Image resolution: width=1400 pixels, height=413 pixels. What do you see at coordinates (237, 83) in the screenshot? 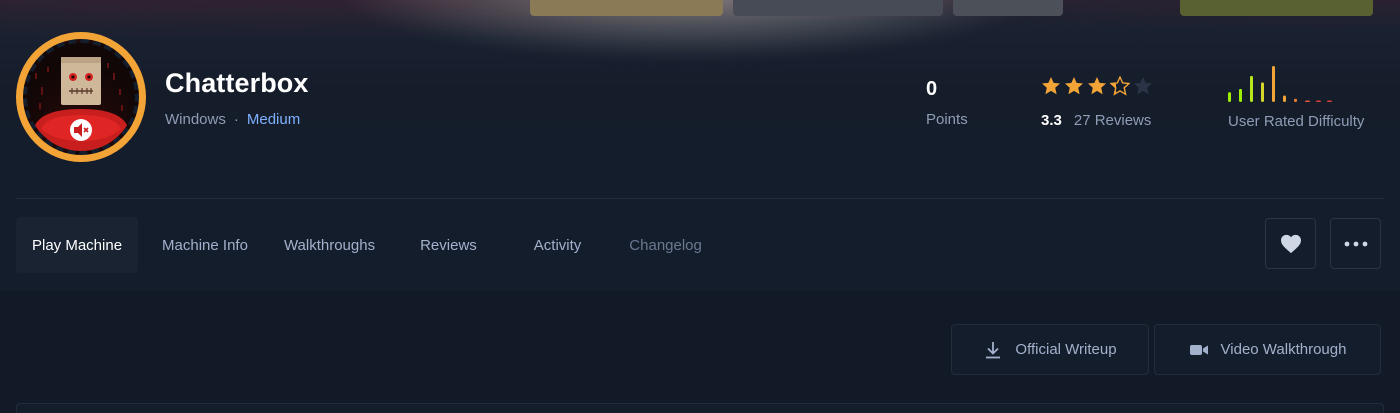
I see `machine-name: Chatterbox` at bounding box center [237, 83].